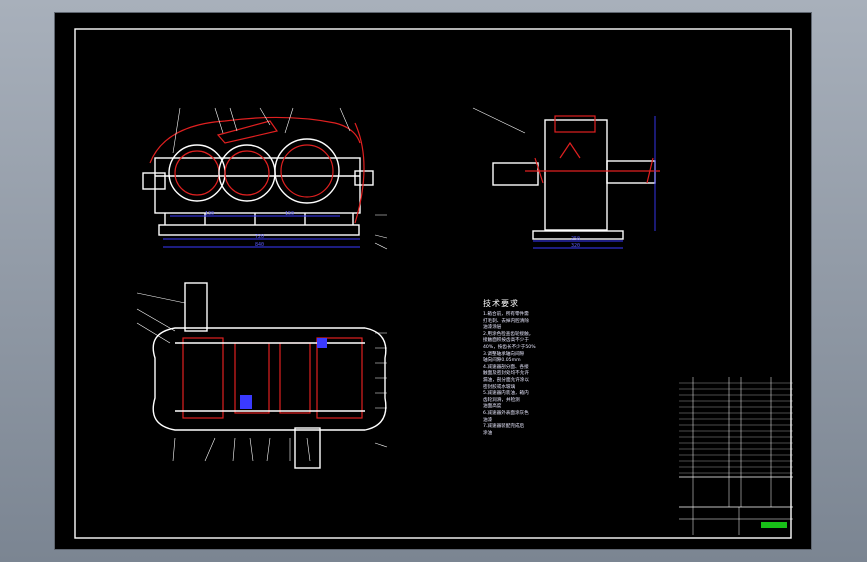  What do you see at coordinates (289, 214) in the screenshot?
I see `front-dim-2: 150` at bounding box center [289, 214].